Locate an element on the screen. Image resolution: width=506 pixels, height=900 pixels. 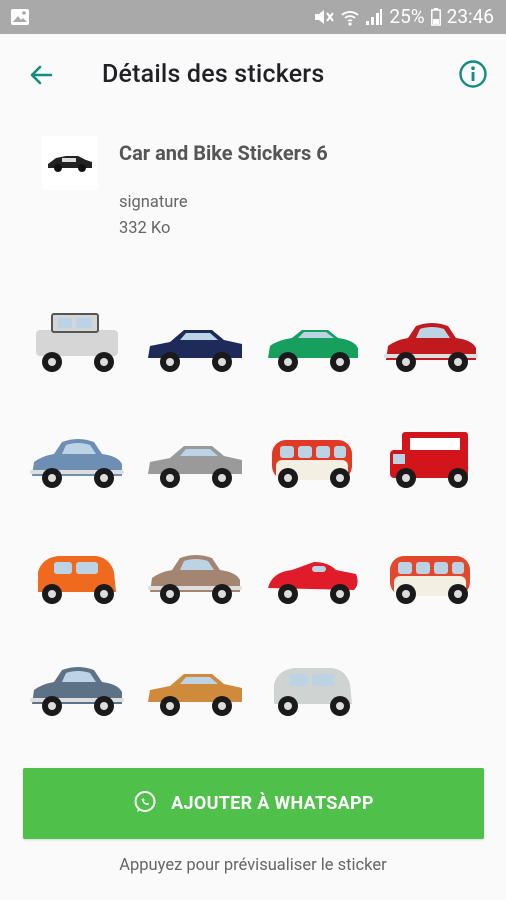
signal-icon is located at coordinates (374, 17).